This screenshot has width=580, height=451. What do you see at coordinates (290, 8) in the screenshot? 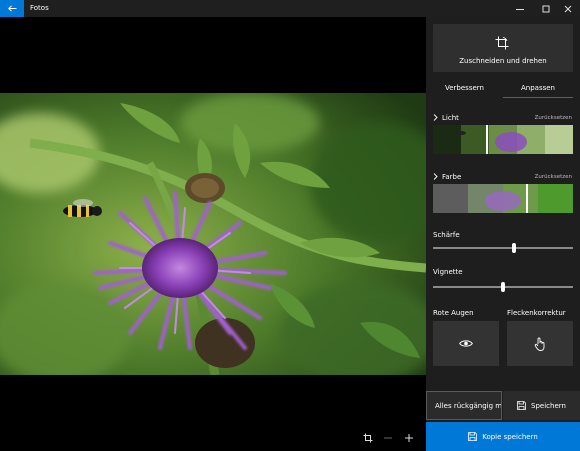
I see `title-bar: Fotos` at bounding box center [290, 8].